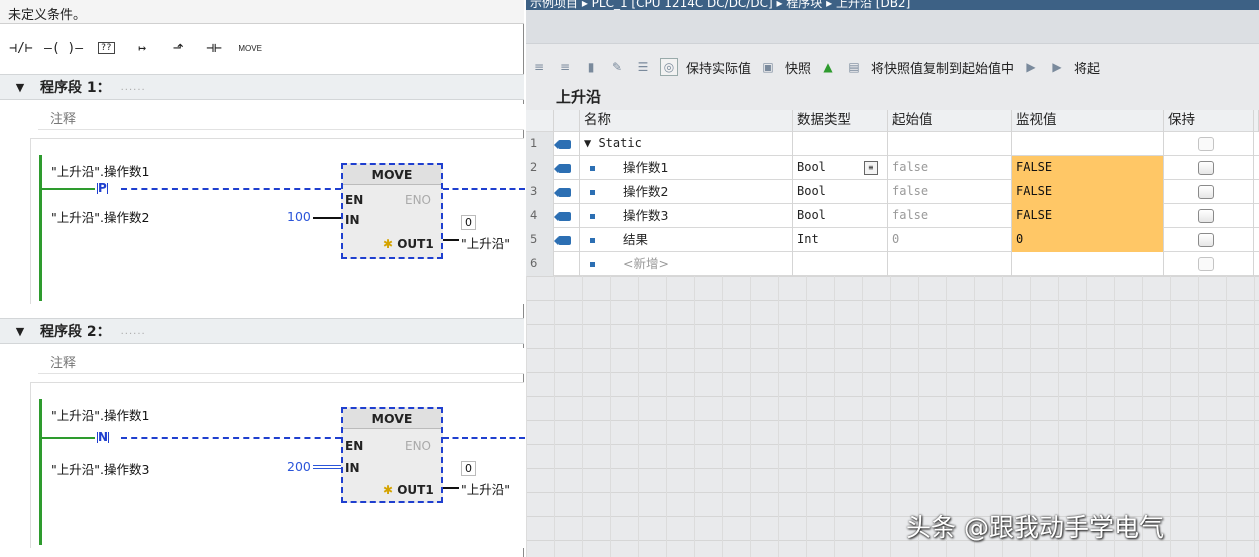 Image resolution: width=1259 pixels, height=557 pixels. Describe the element at coordinates (840, 240) in the screenshot. I see `row-type: Int` at that location.